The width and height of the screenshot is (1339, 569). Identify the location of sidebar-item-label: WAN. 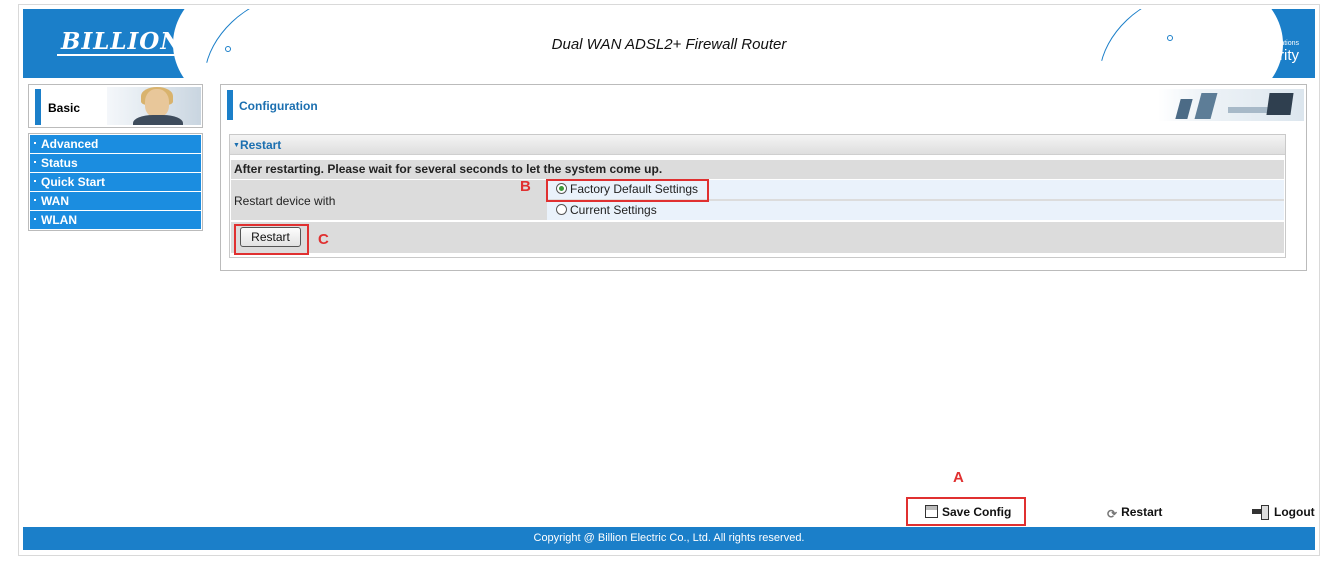
(55, 201).